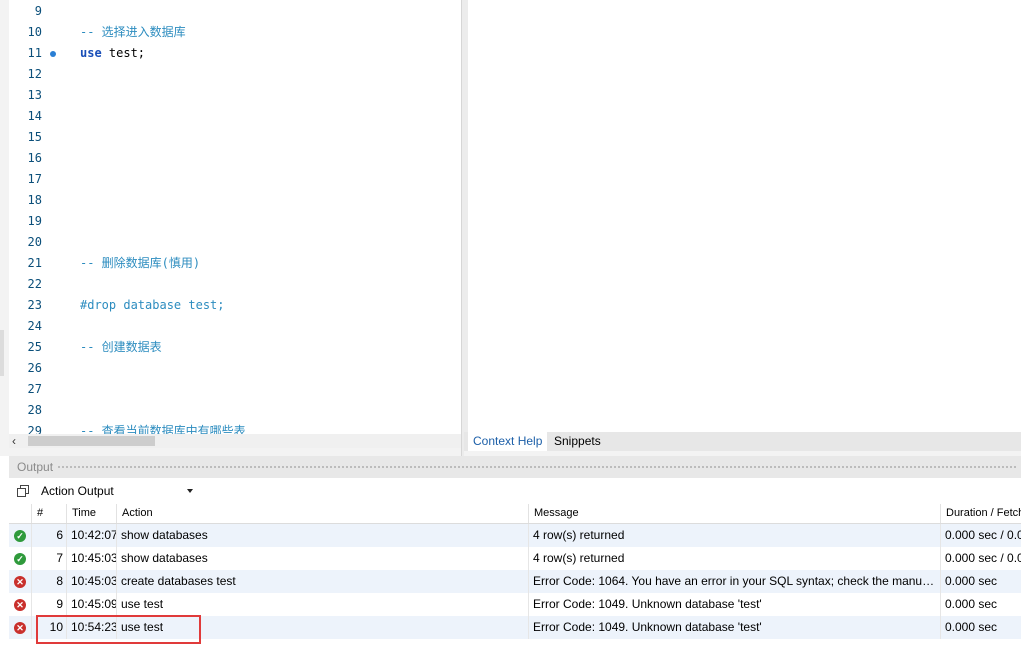 The width and height of the screenshot is (1021, 647). Describe the element at coordinates (980, 535) in the screenshot. I see `row-duration: 0.000 sec / 0.000 sec` at that location.